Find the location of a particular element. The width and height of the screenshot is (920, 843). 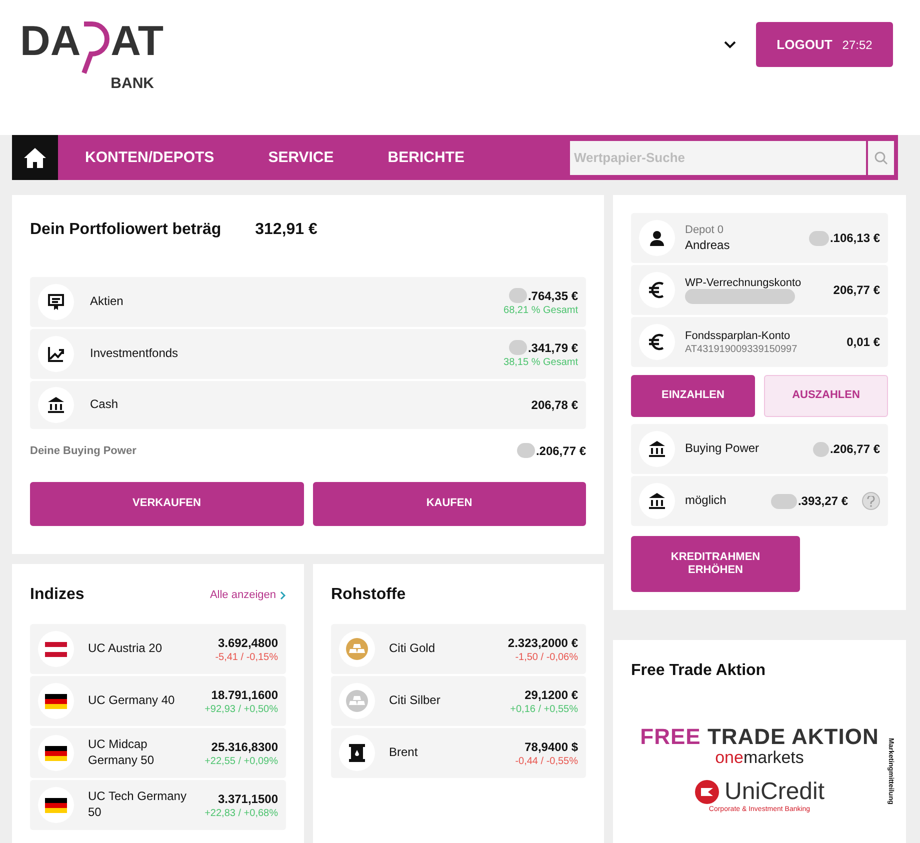

index-price: 25.316,8300 is located at coordinates (244, 747).